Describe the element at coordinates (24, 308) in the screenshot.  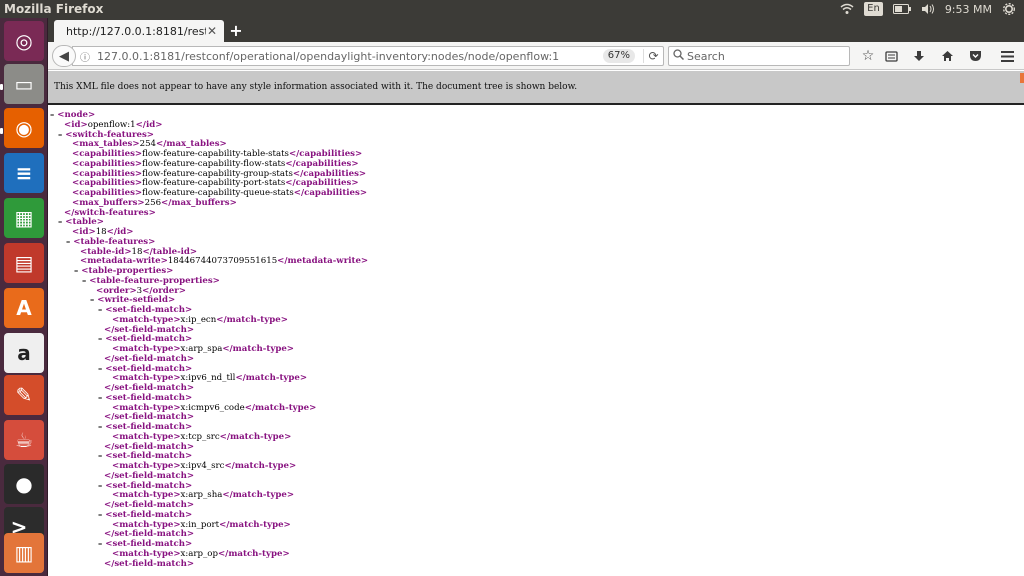
I see `software-center-icon: A` at that location.